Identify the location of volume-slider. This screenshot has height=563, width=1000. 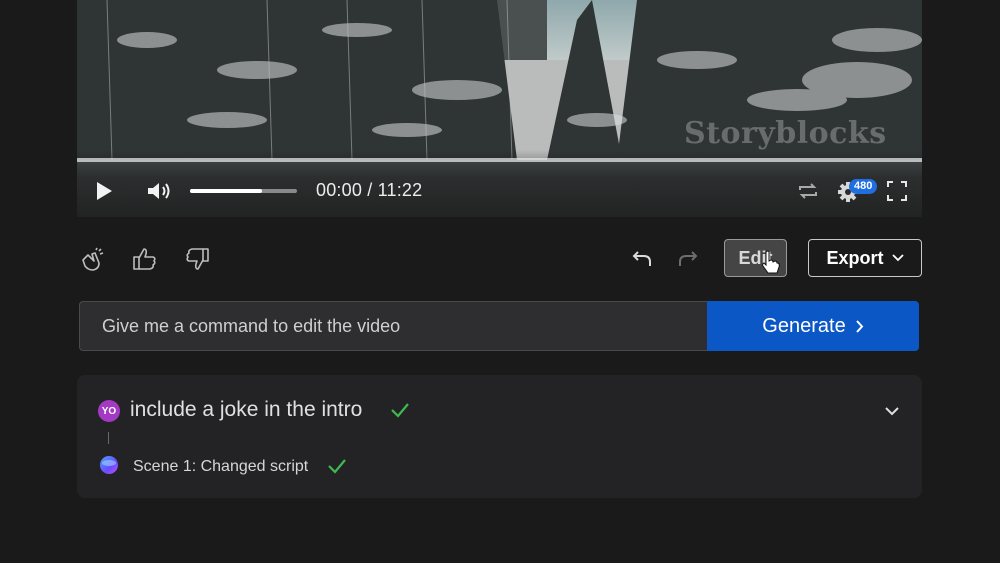
(243, 191).